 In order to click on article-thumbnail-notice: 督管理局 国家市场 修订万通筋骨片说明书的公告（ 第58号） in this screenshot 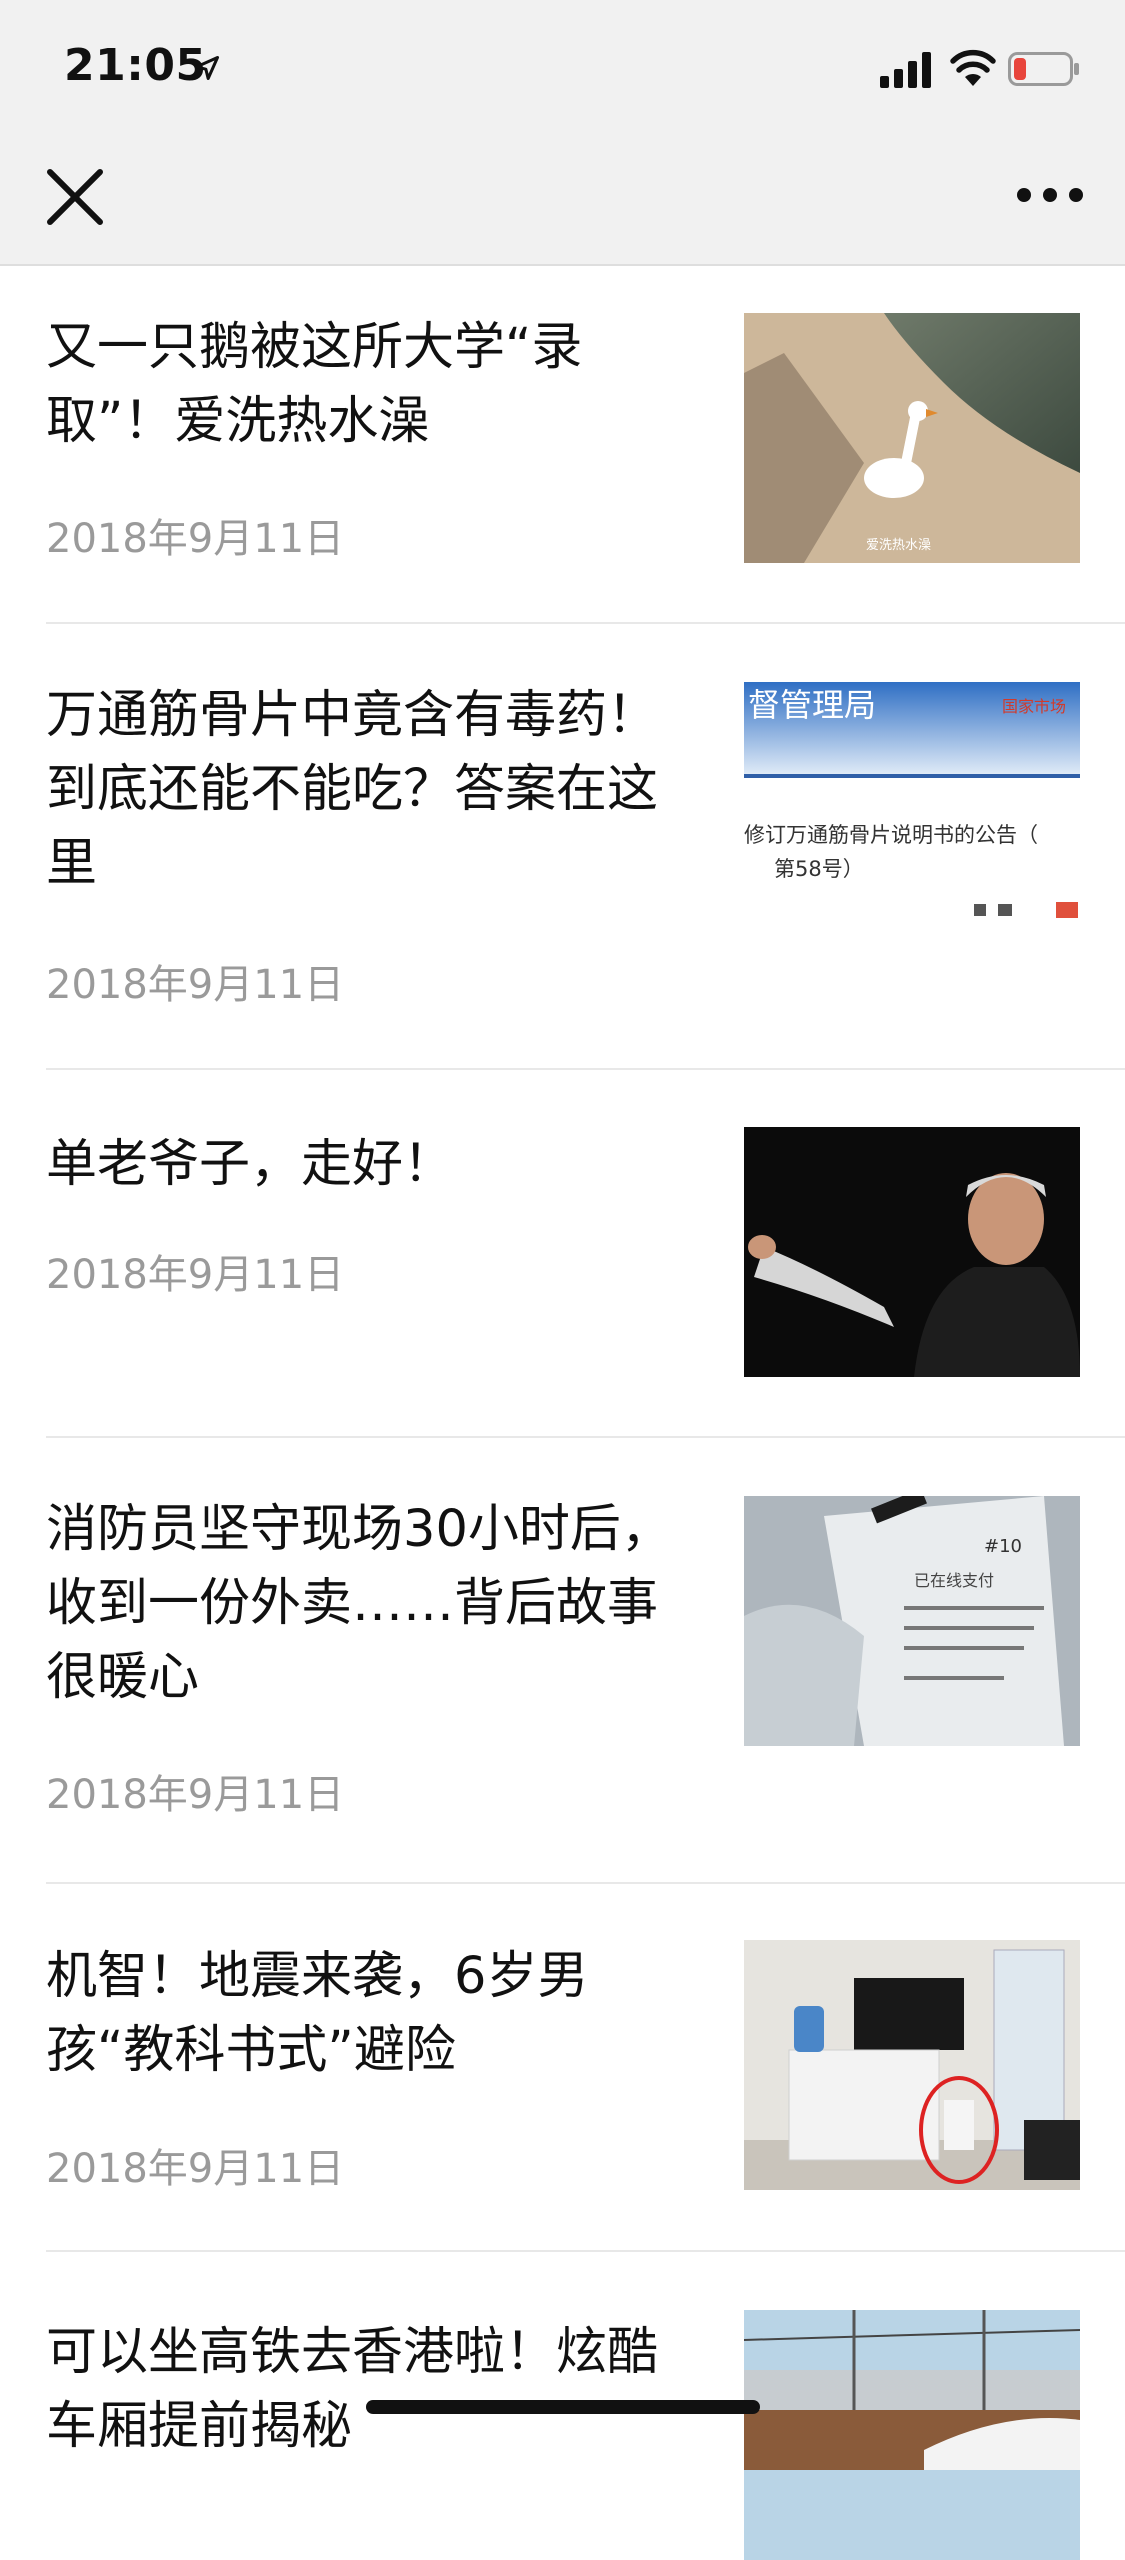, I will do `click(912, 807)`.